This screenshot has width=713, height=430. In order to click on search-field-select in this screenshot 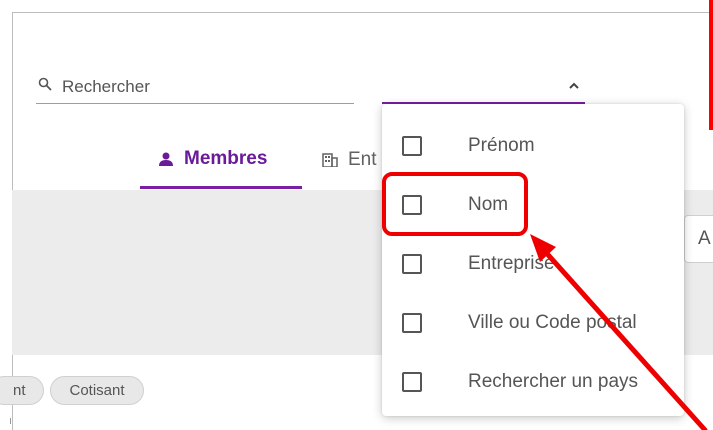, I will do `click(483, 88)`.